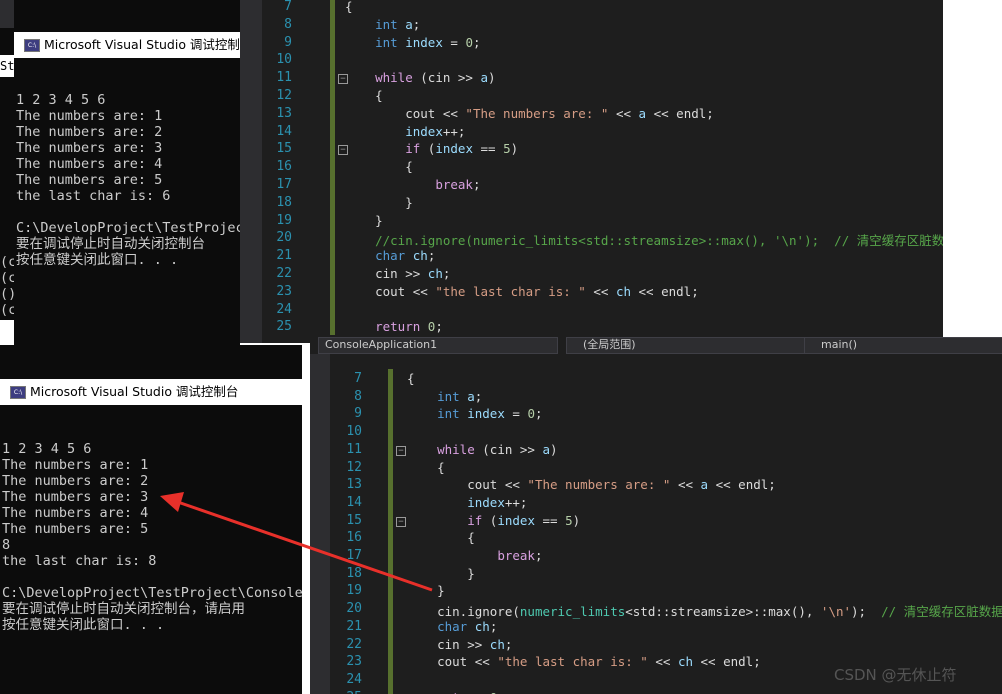  I want to click on watermark: CSDN @无休止符, so click(895, 675).